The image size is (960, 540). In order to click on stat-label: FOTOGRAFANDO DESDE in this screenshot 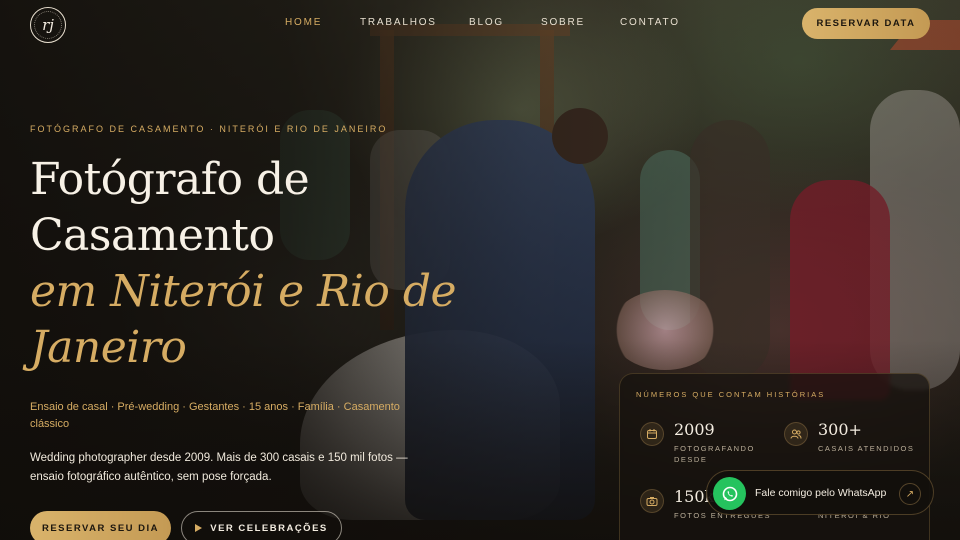, I will do `click(714, 454)`.